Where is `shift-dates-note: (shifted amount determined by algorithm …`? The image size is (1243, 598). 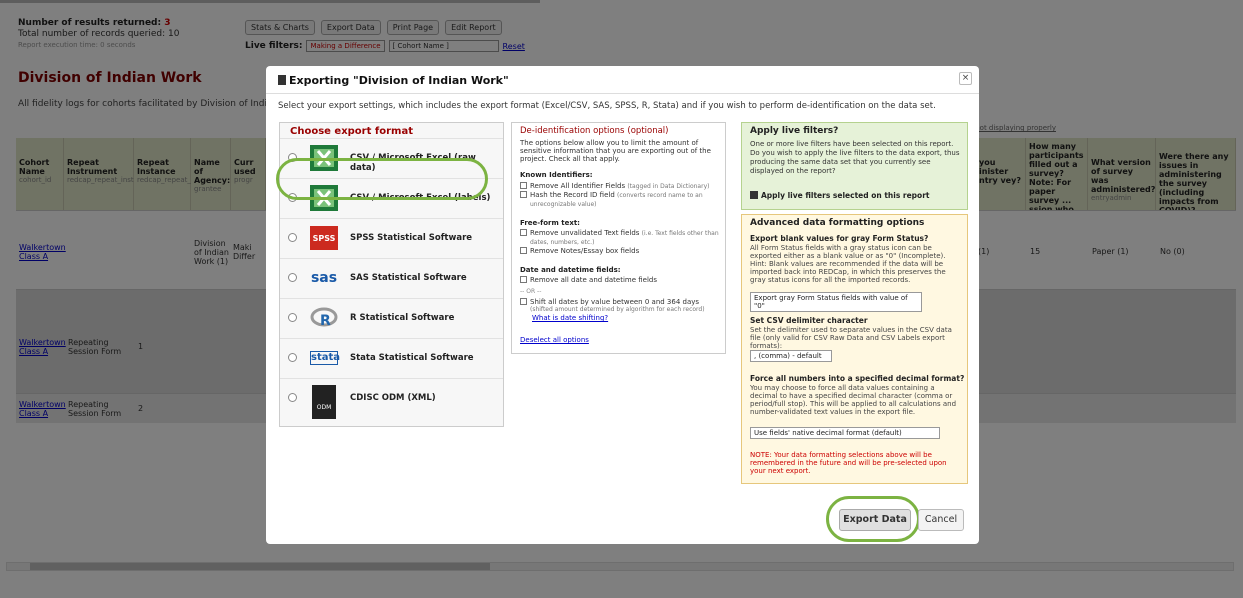 shift-dates-note: (shifted amount determined by algorithm … is located at coordinates (617, 309).